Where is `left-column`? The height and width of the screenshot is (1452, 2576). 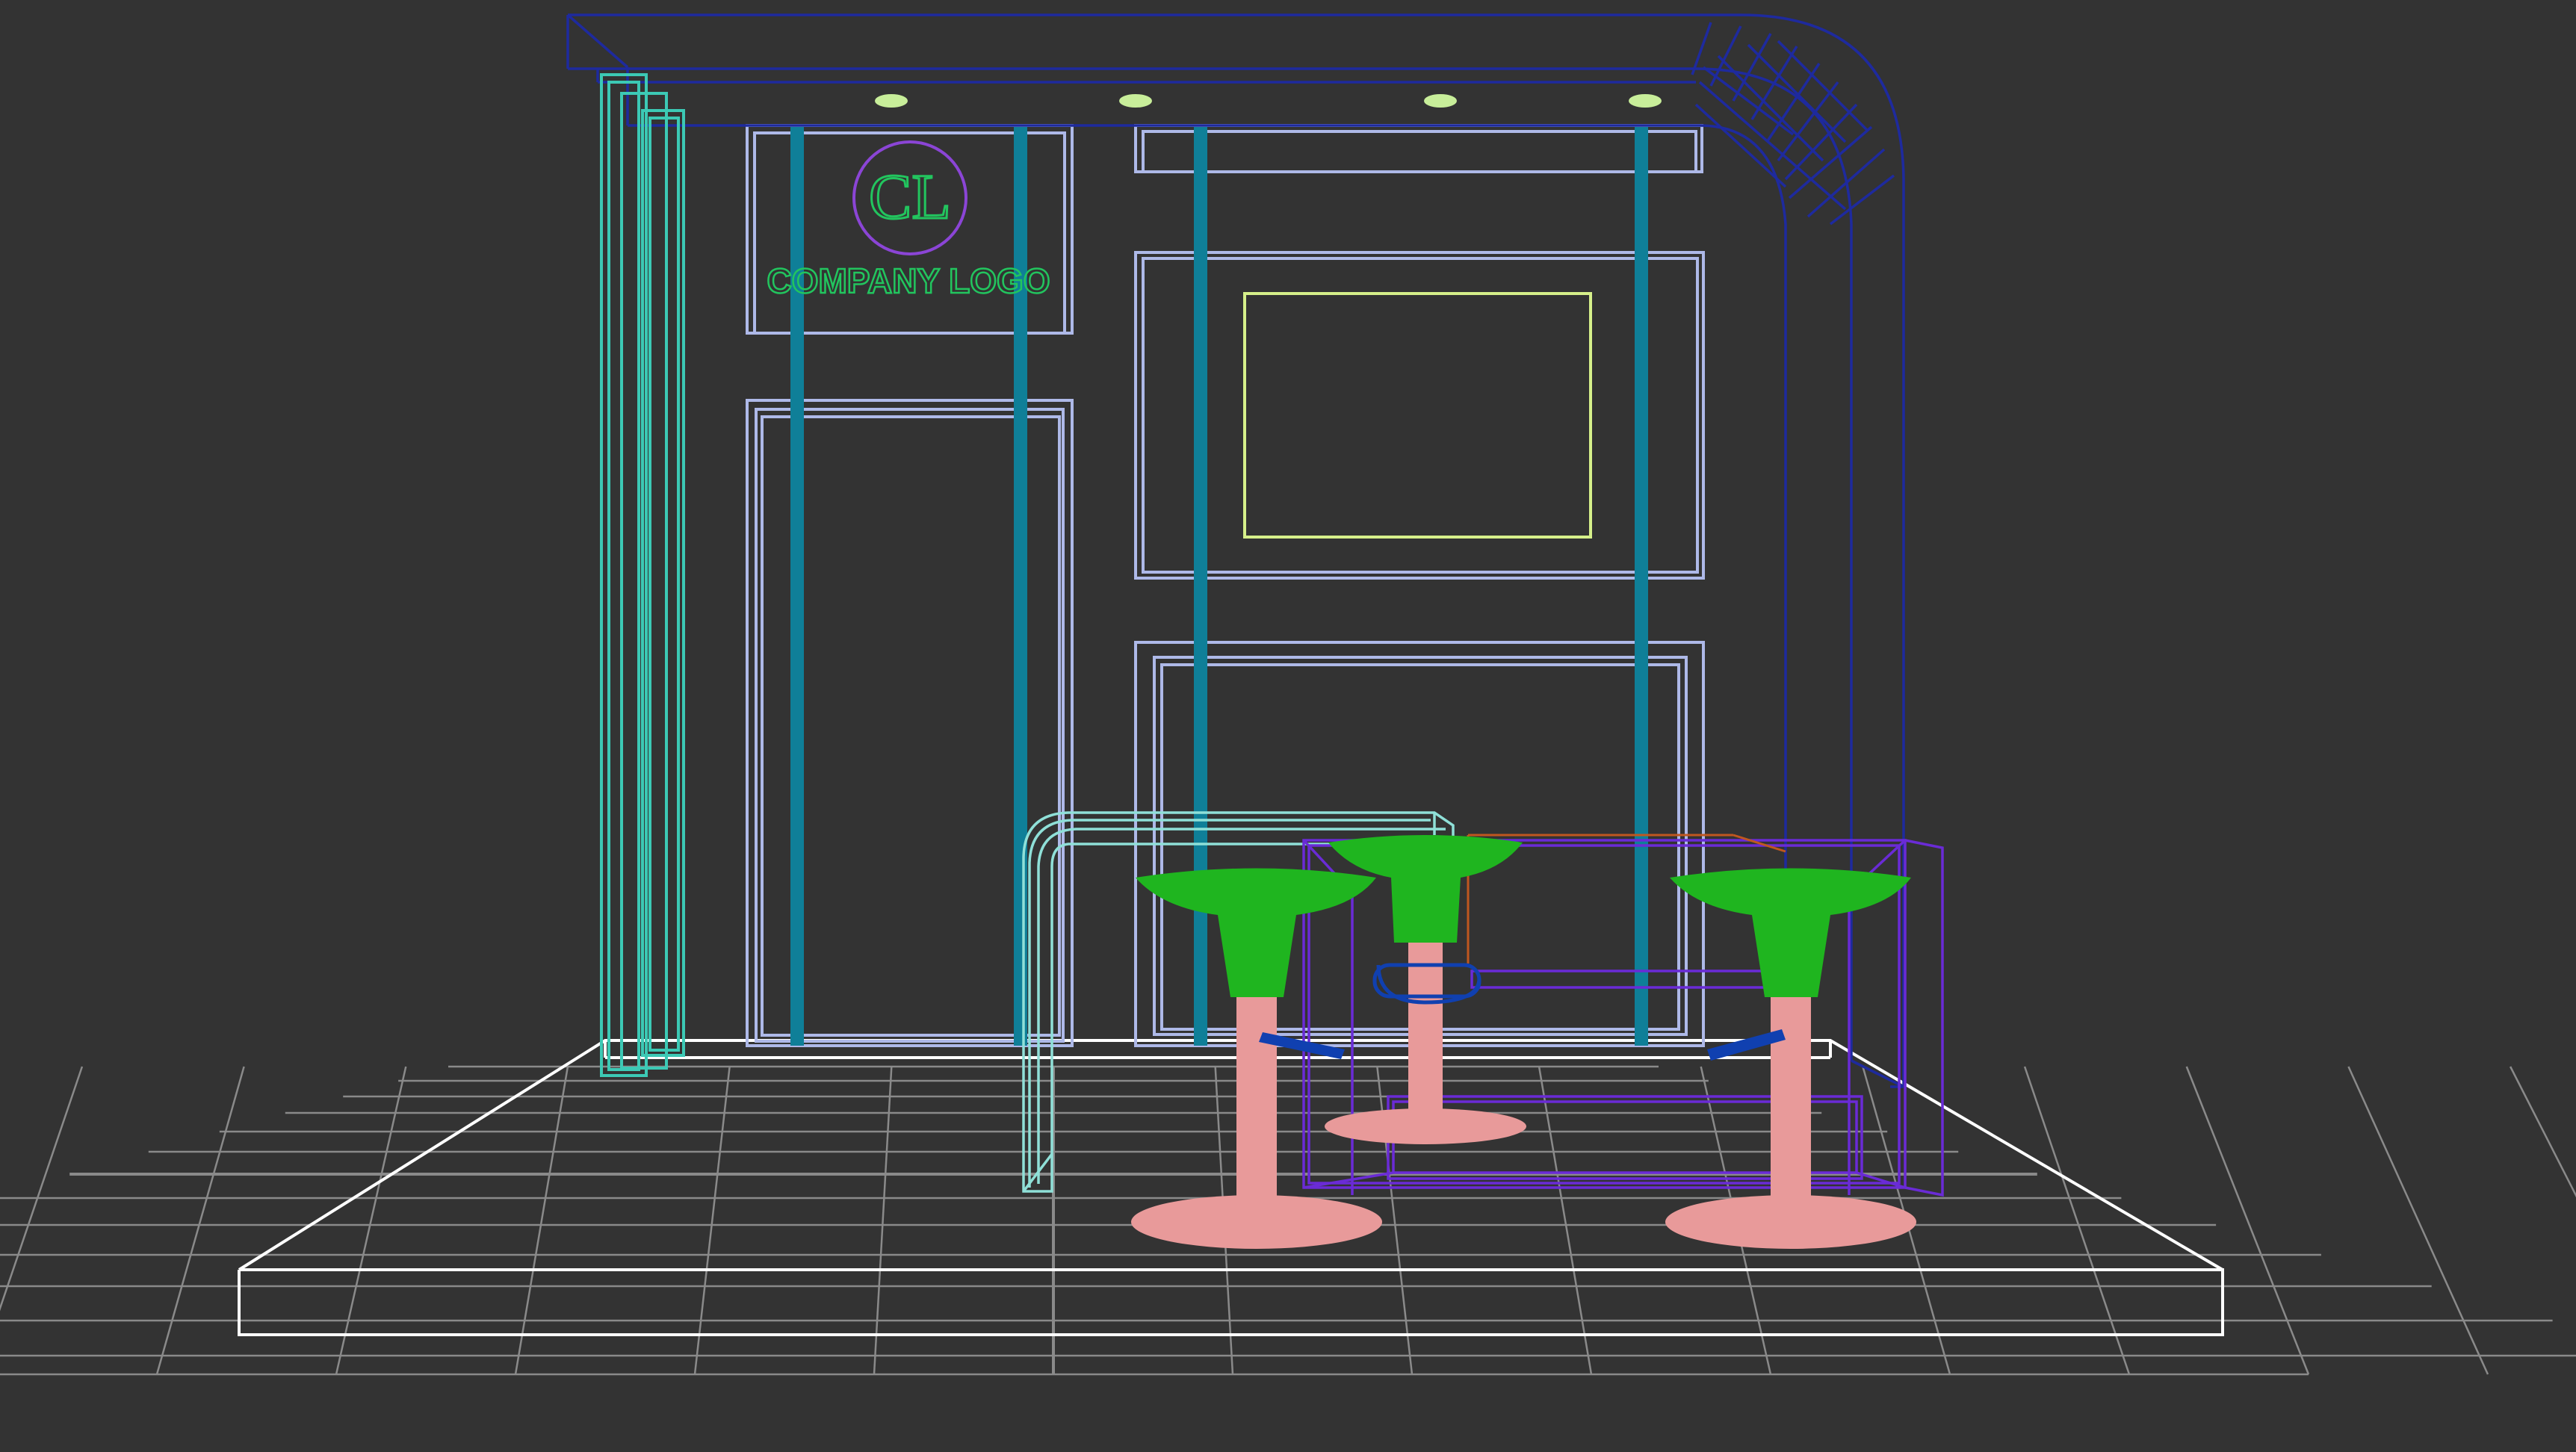
left-column is located at coordinates (642, 575).